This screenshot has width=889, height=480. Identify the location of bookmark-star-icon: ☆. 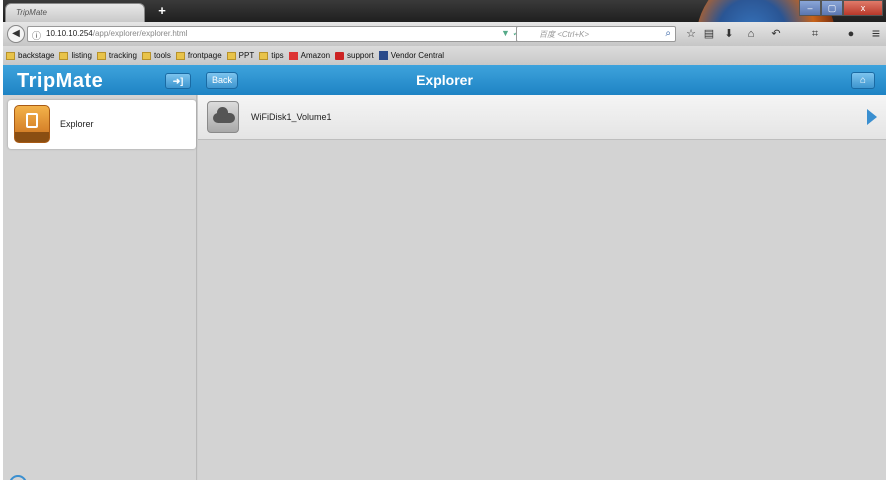
(691, 34).